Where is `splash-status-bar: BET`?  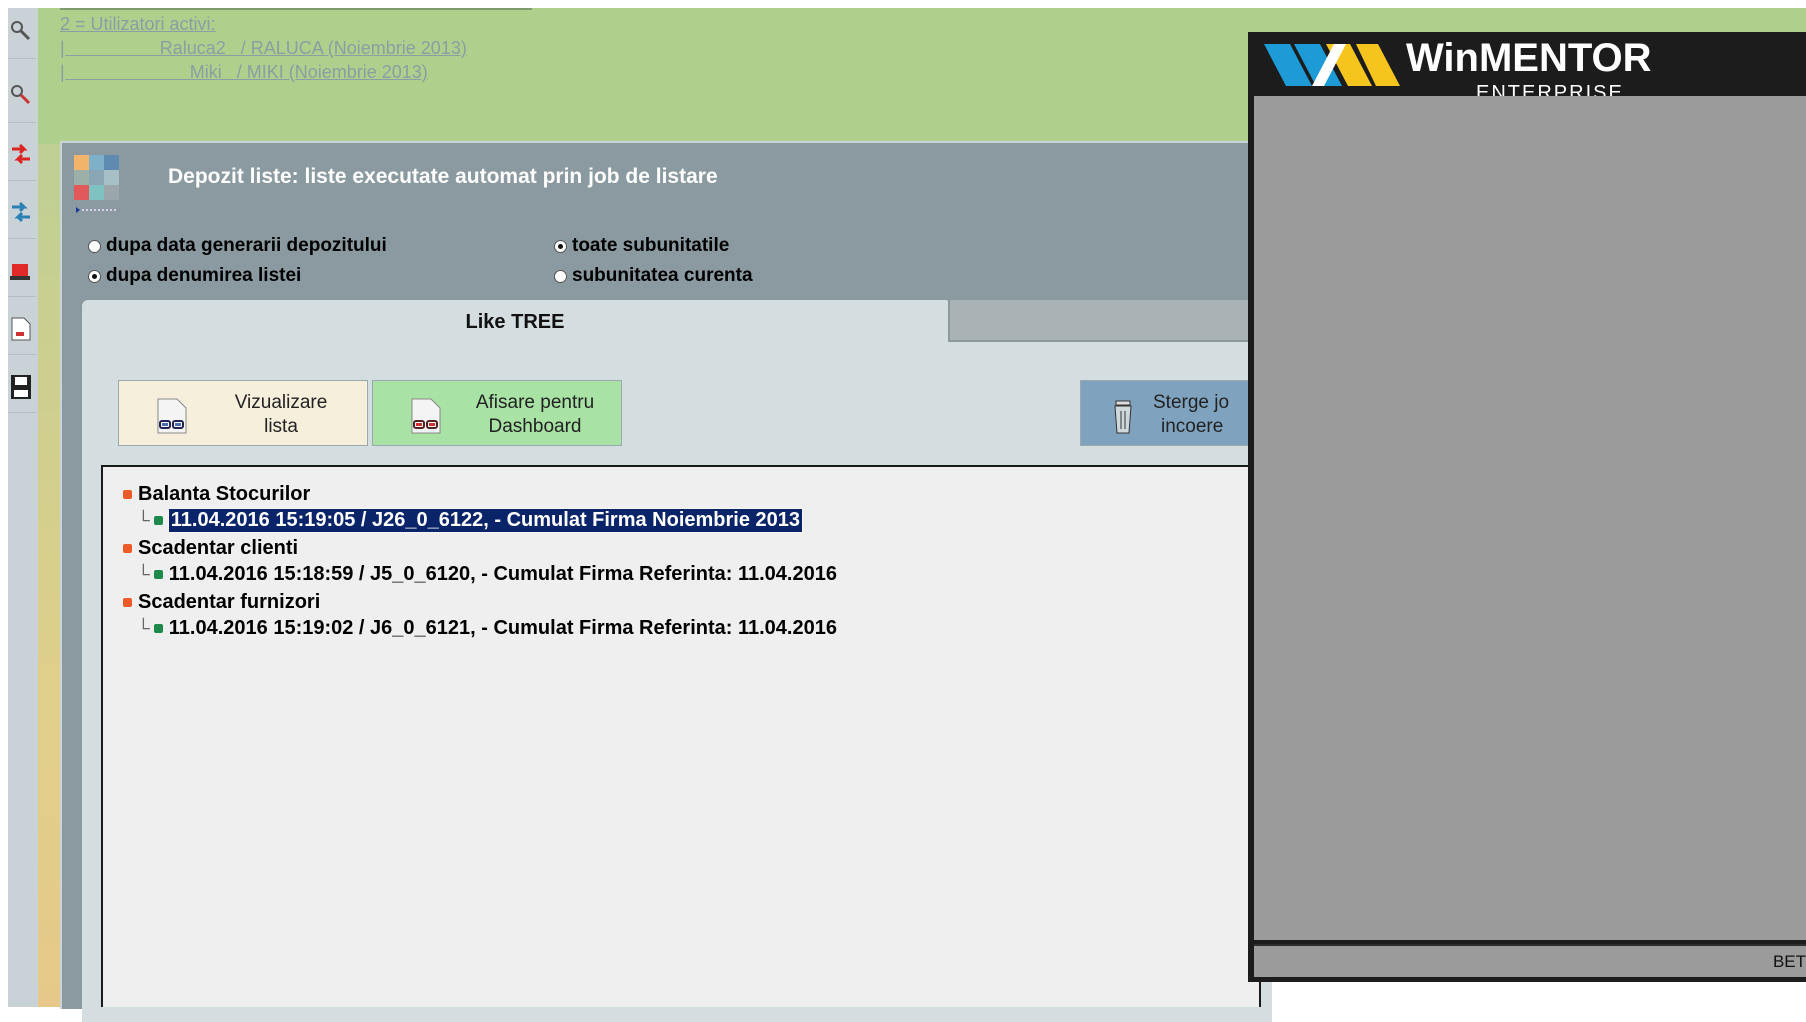 splash-status-bar: BET is located at coordinates (1530, 960).